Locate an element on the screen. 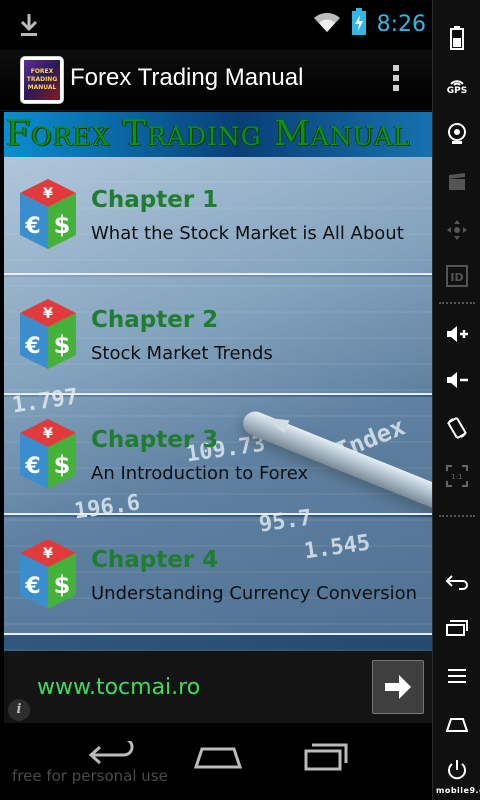  back-icon is located at coordinates (457, 582).